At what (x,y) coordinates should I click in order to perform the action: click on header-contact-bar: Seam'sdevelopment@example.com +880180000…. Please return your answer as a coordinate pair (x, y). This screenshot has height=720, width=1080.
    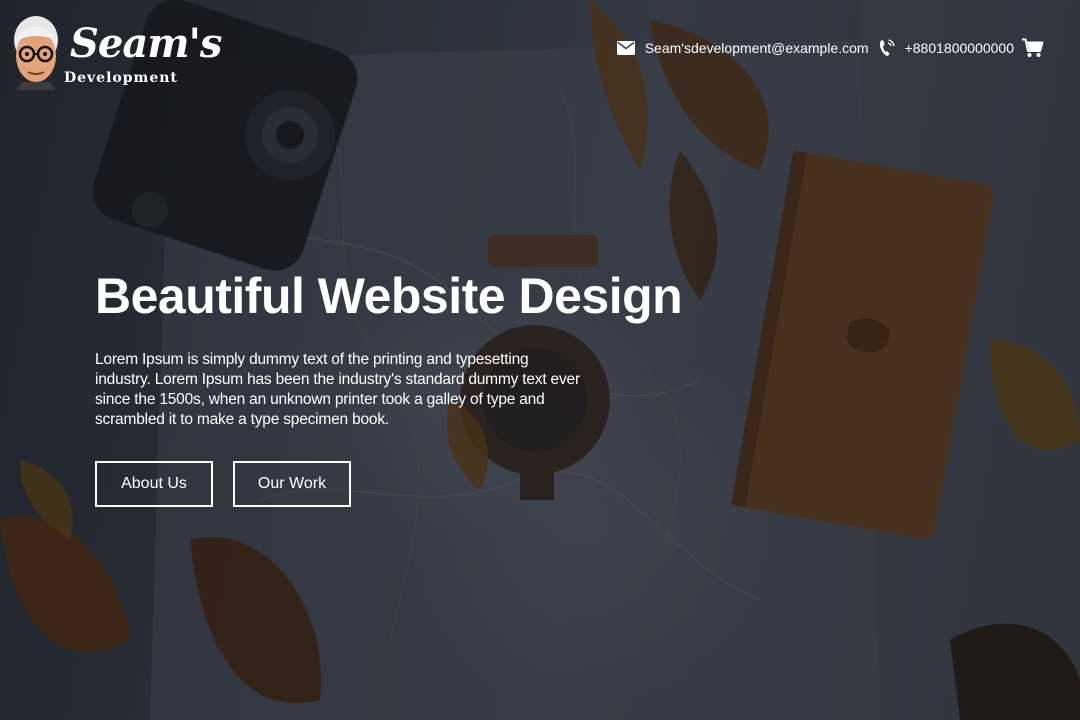
    Looking at the image, I should click on (830, 48).